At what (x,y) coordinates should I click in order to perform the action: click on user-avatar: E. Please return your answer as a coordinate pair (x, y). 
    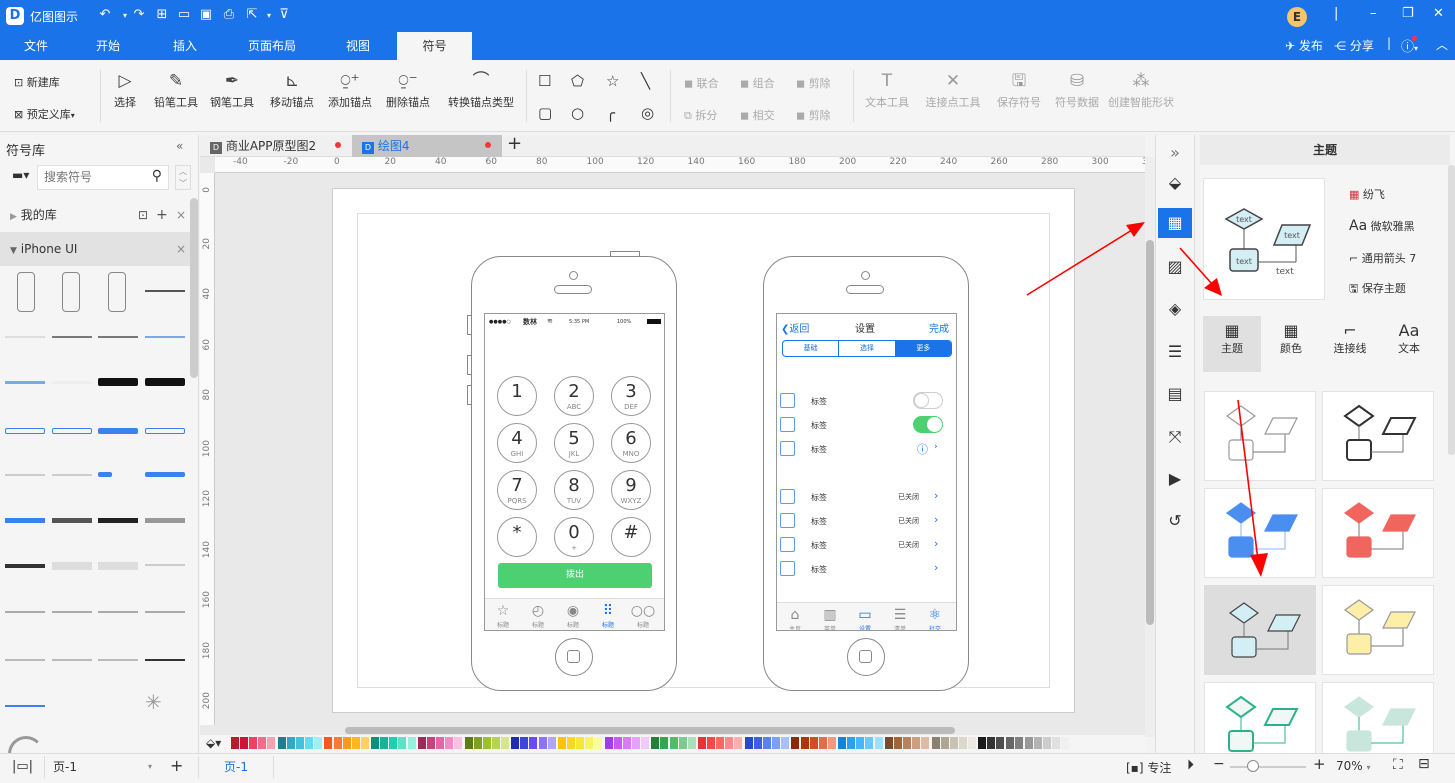
    Looking at the image, I should click on (1297, 17).